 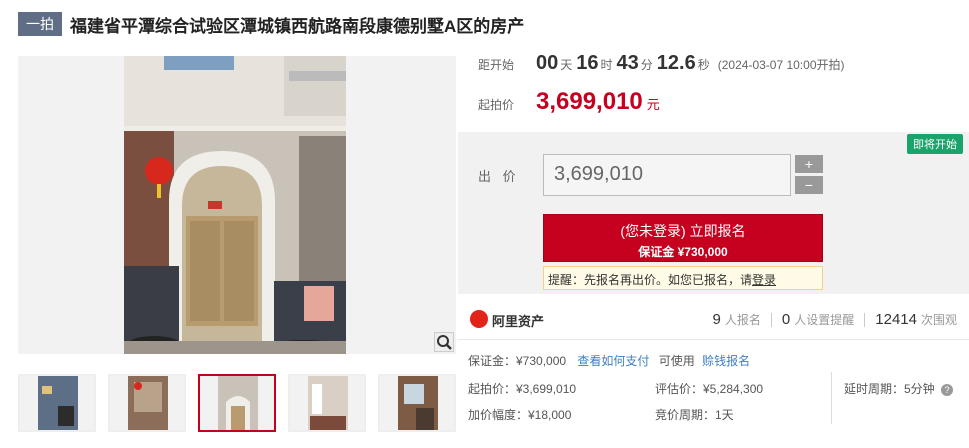 I want to click on zoom-button, so click(x=444, y=342).